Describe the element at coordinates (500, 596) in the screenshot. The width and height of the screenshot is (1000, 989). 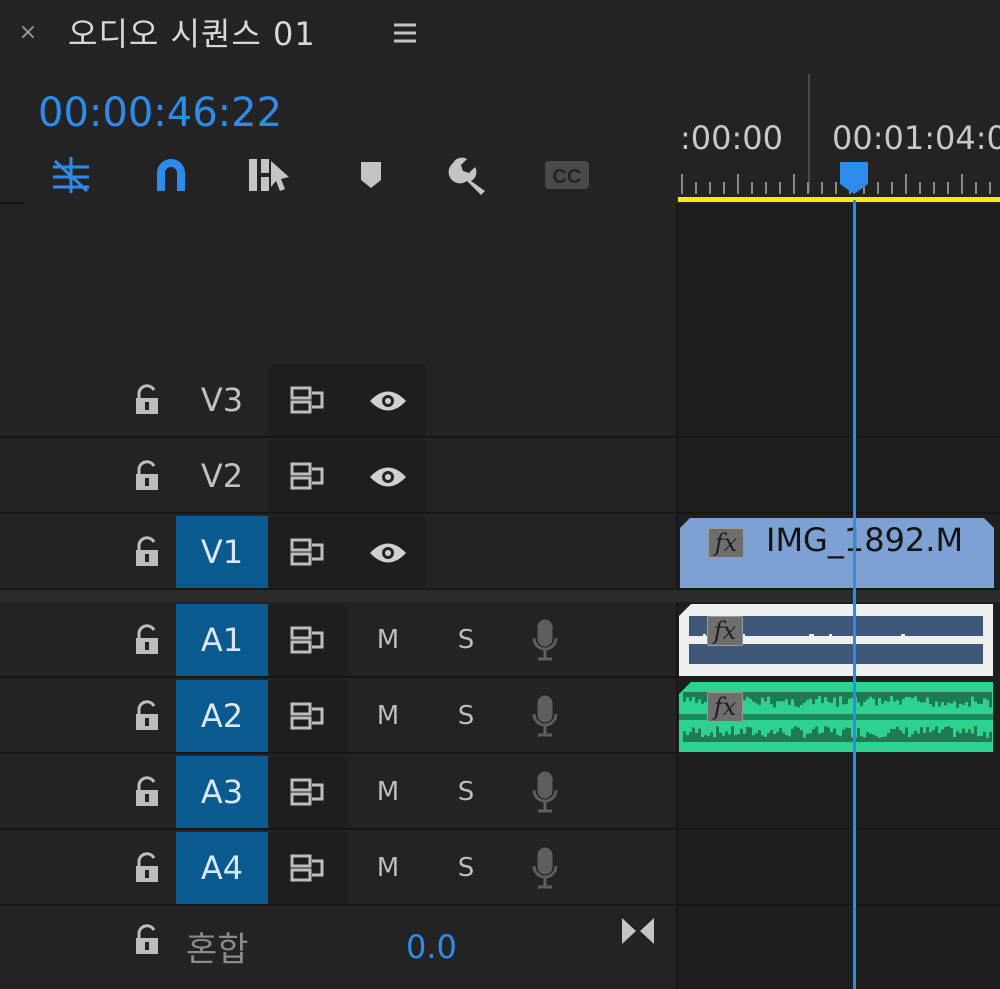
I see `video-audio-divider` at that location.